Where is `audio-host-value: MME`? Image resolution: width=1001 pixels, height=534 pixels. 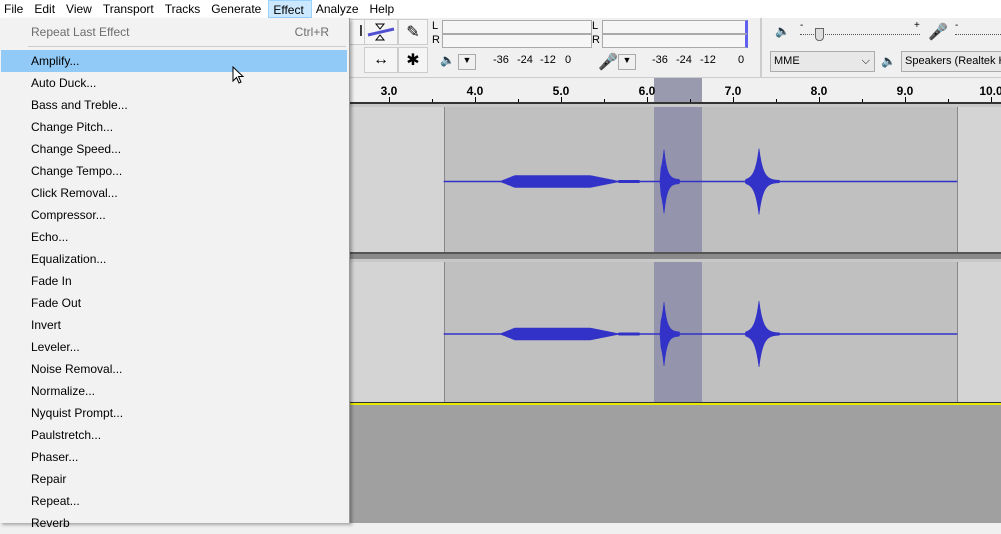 audio-host-value: MME is located at coordinates (787, 61).